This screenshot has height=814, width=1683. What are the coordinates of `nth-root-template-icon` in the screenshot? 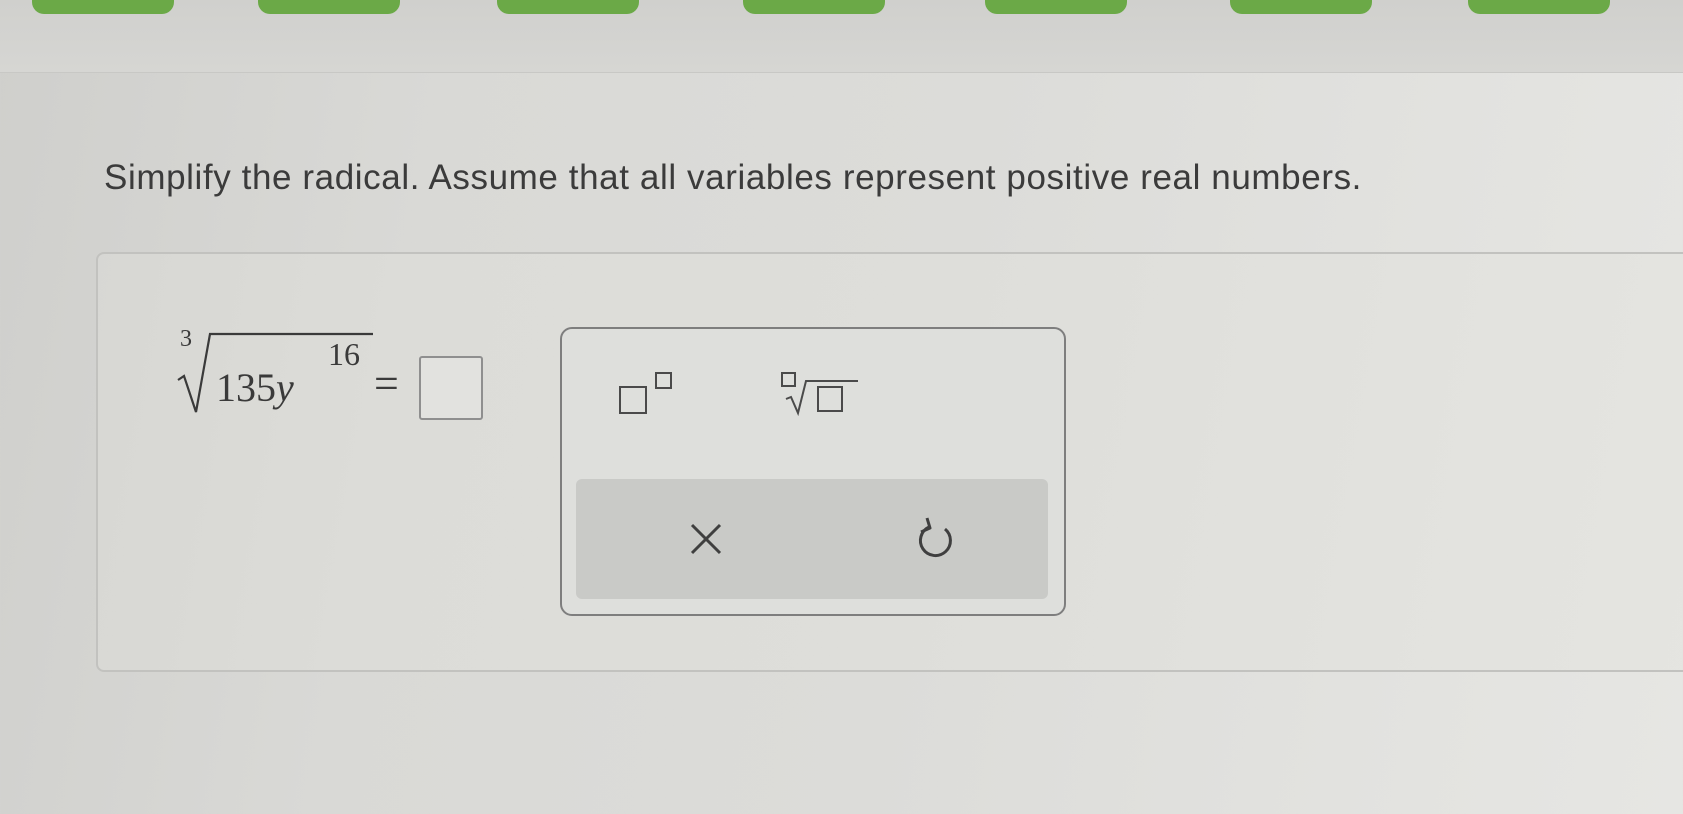 It's located at (819, 394).